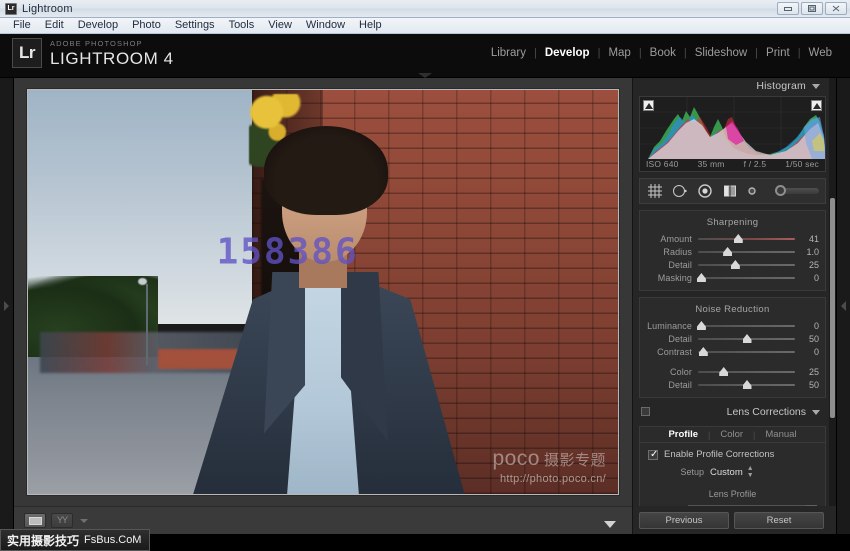  I want to click on right-panel-scrollbar, so click(832, 306).